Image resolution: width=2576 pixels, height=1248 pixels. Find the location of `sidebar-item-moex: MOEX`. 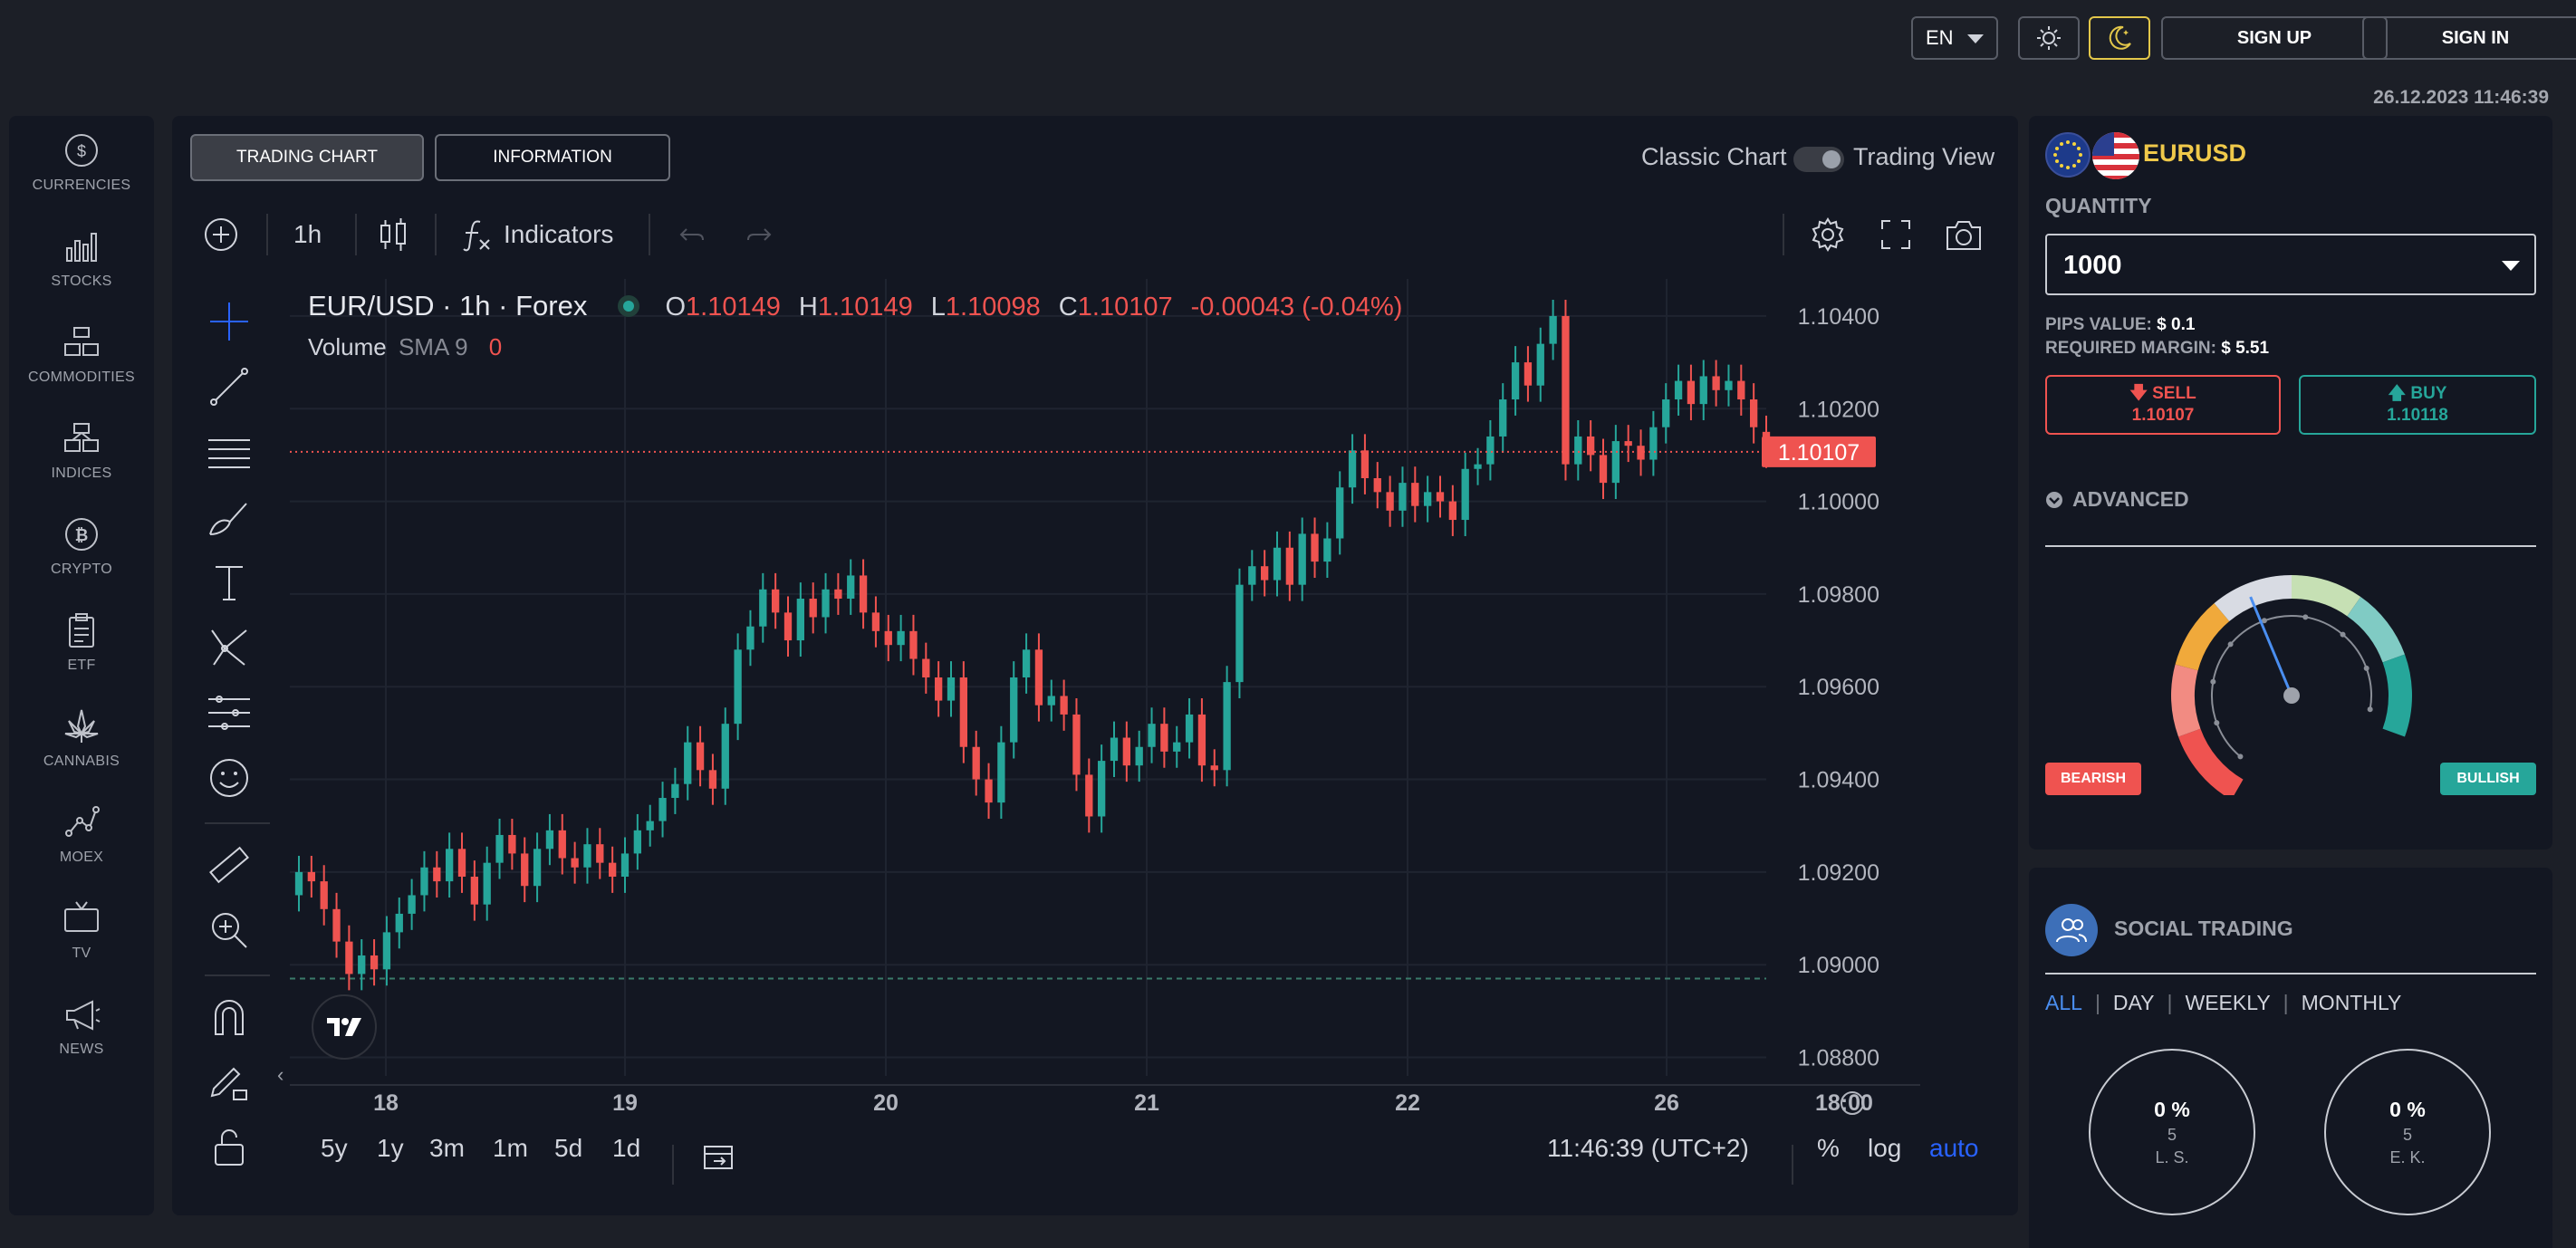

sidebar-item-moex: MOEX is located at coordinates (81, 848).